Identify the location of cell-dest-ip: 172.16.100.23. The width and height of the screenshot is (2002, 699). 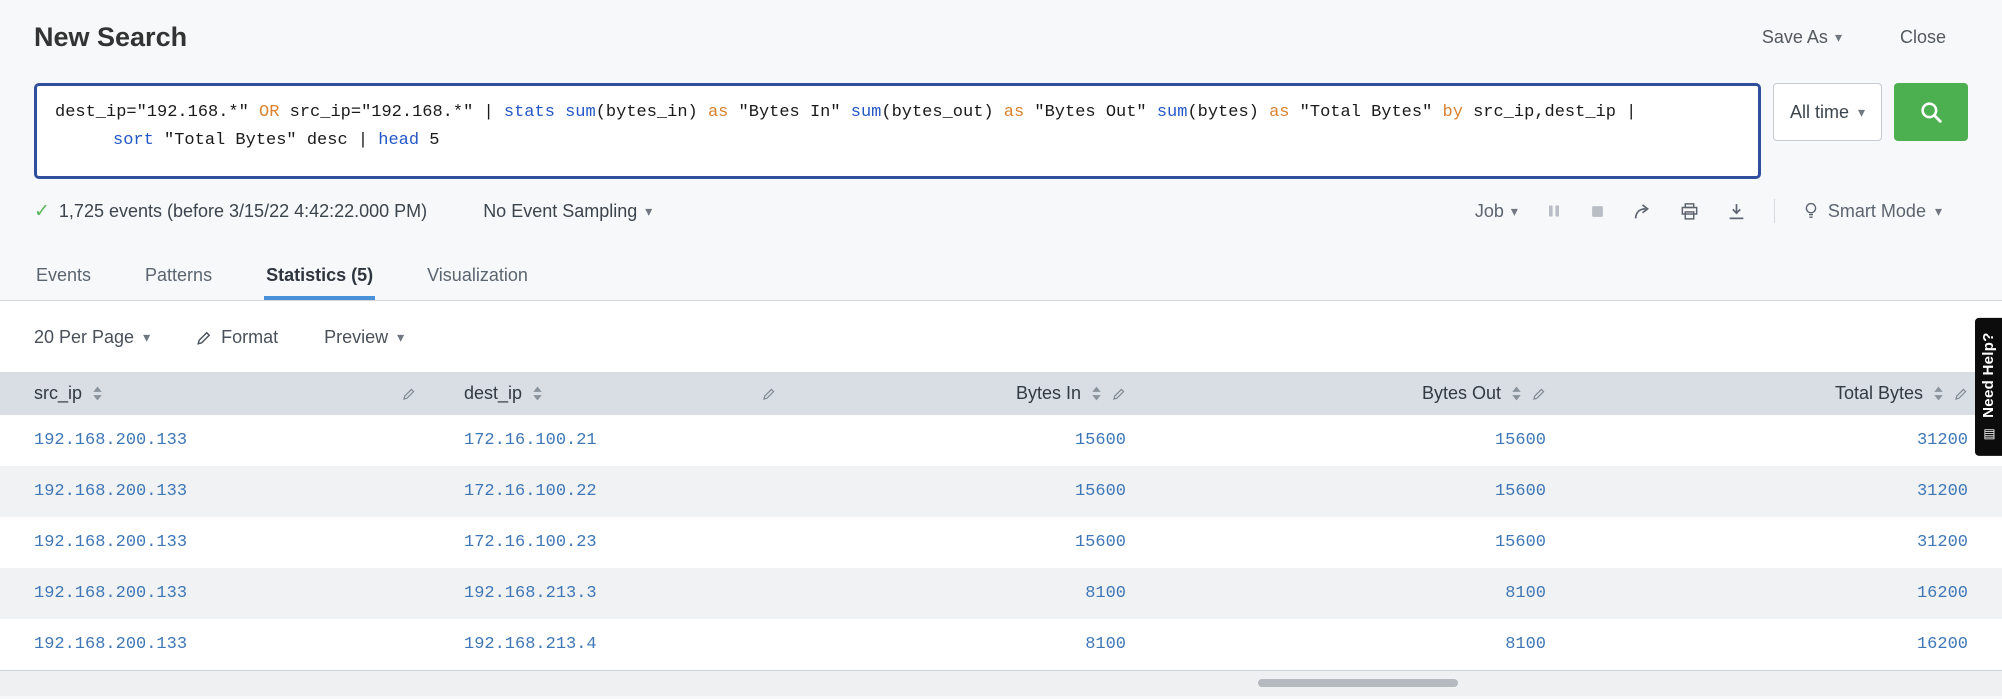
(620, 542).